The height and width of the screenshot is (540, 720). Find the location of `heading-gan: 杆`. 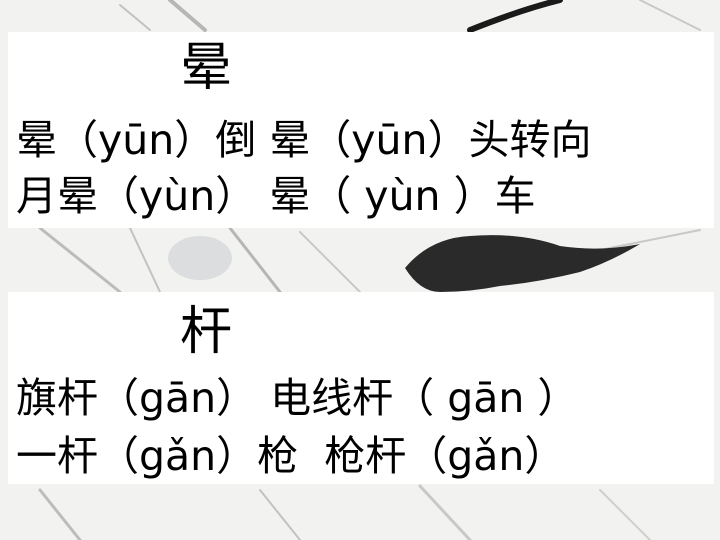

heading-gan: 杆 is located at coordinates (206, 332).